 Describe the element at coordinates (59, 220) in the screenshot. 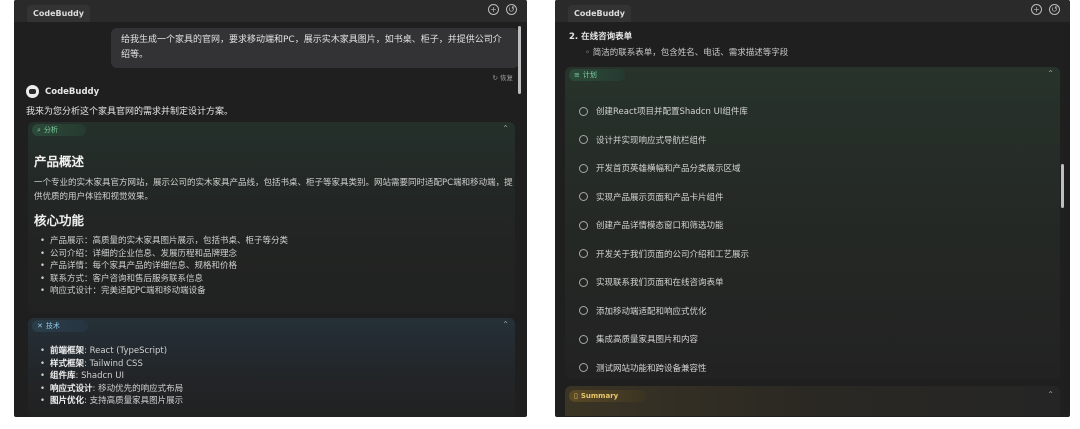

I see `core-heading: 核心功能` at that location.